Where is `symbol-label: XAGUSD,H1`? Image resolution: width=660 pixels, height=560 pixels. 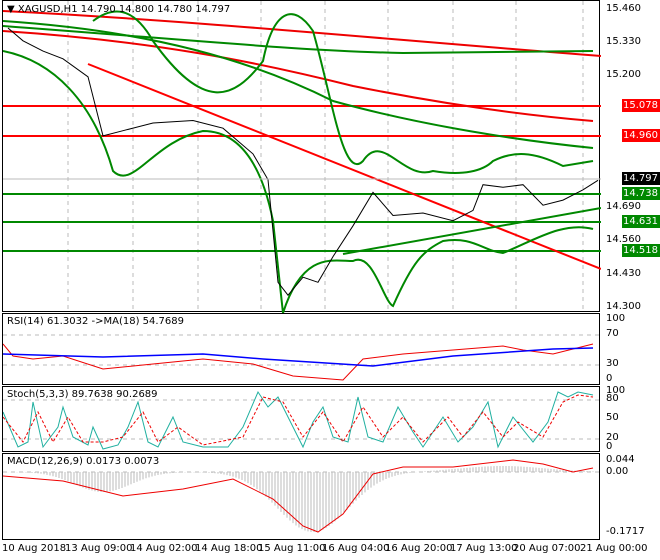 symbol-label: XAGUSD,H1 is located at coordinates (47, 9).